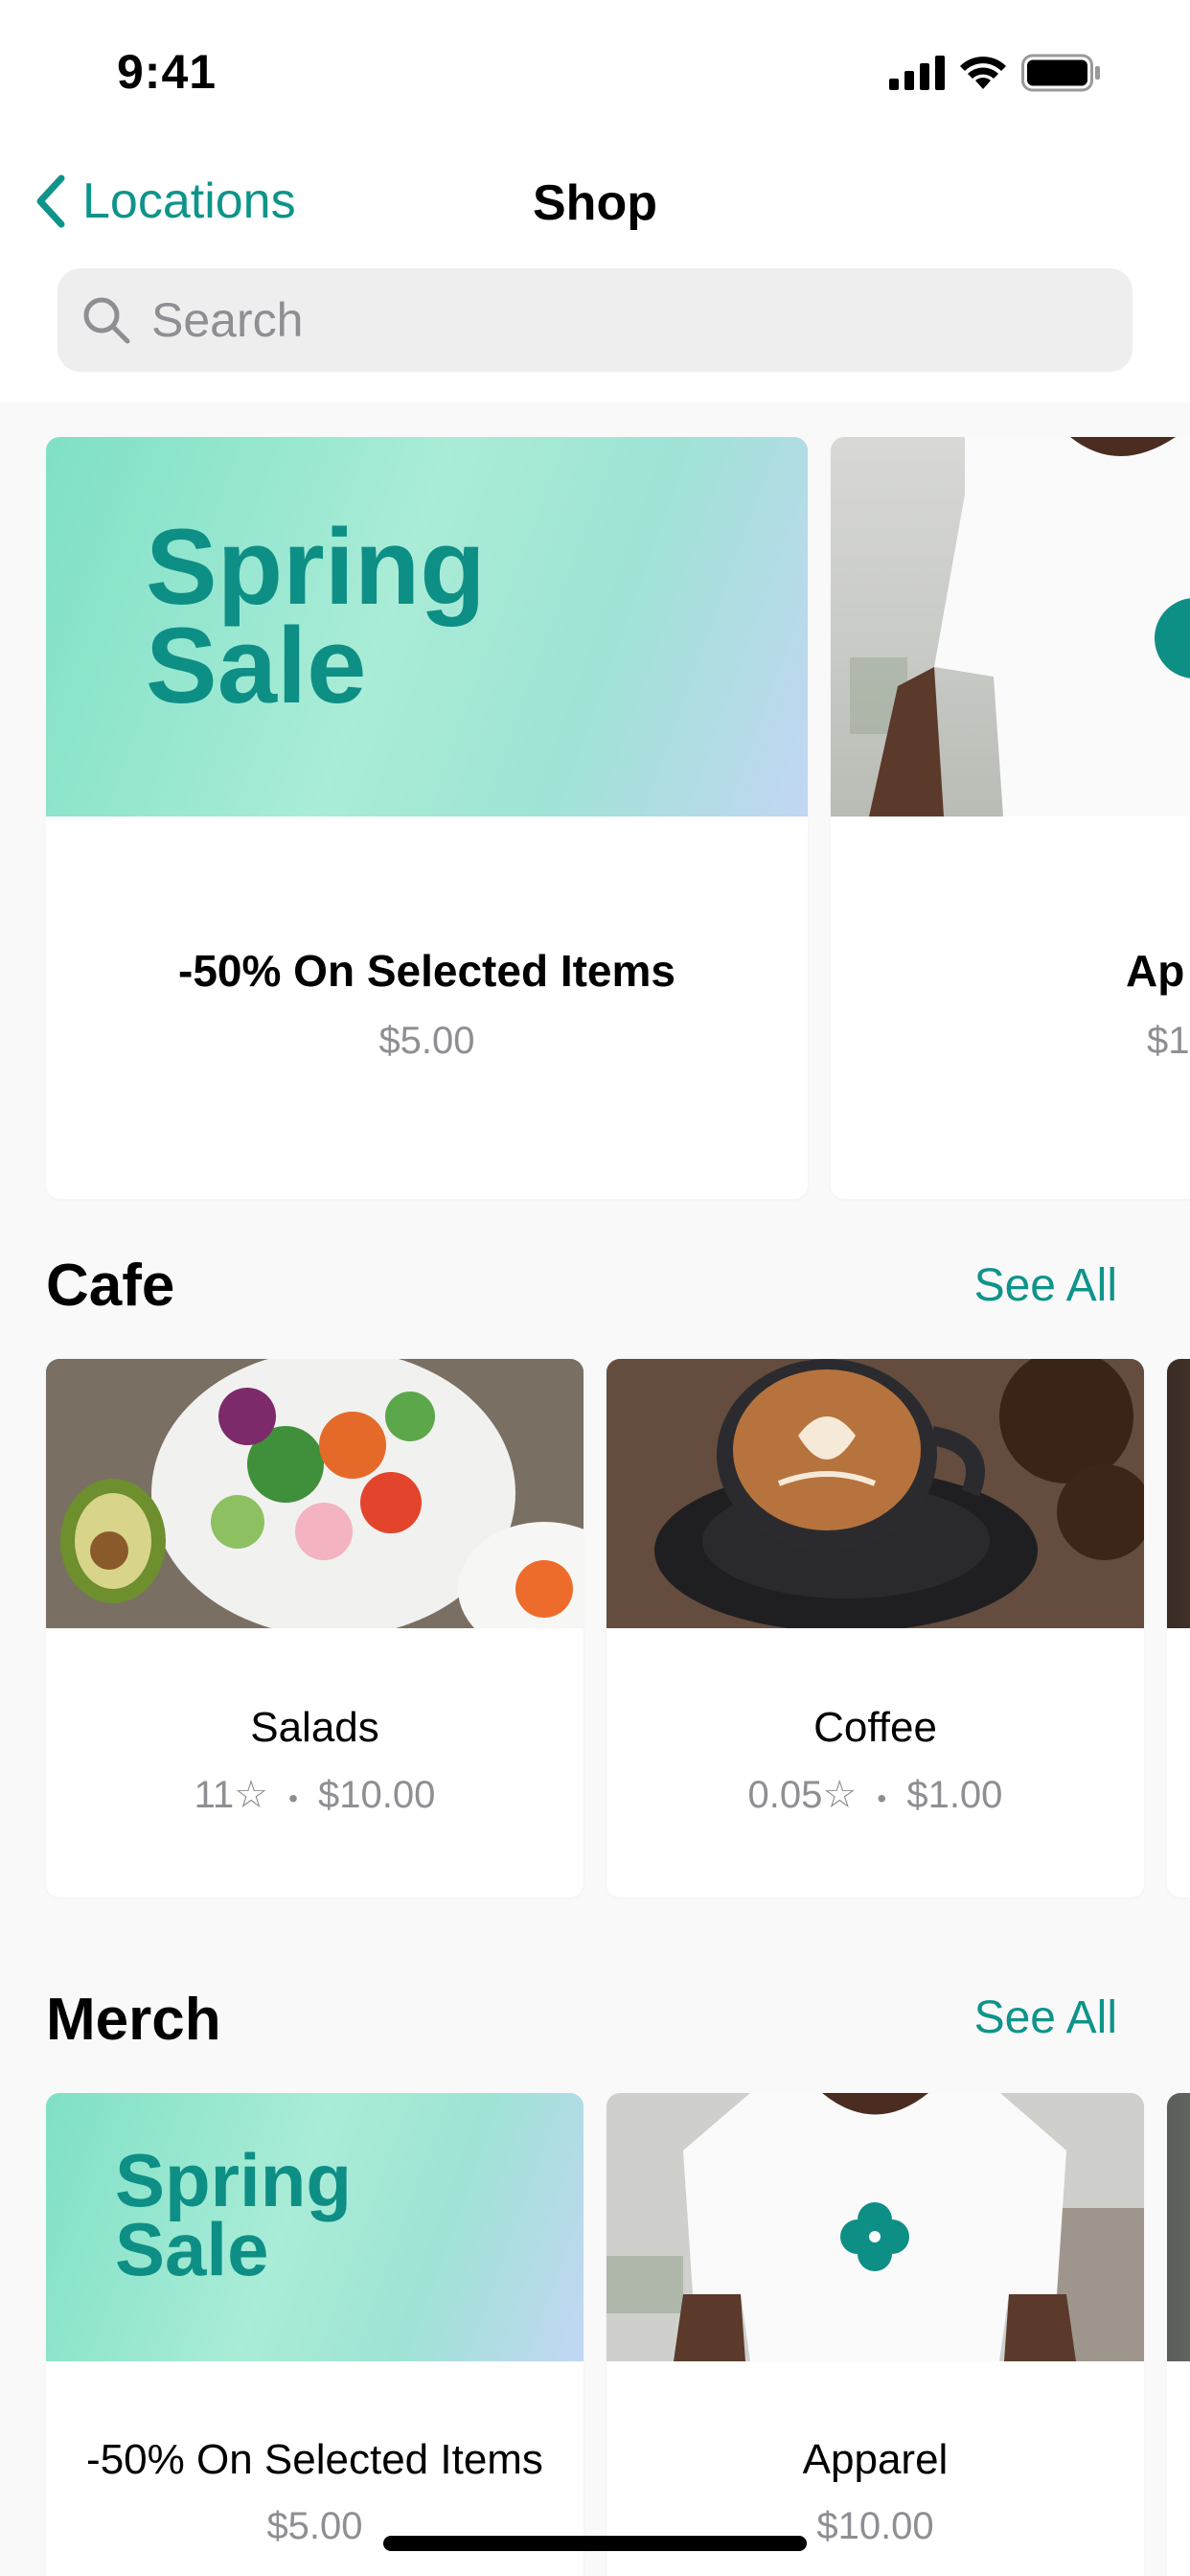  What do you see at coordinates (595, 2543) in the screenshot?
I see `home-indicator` at bounding box center [595, 2543].